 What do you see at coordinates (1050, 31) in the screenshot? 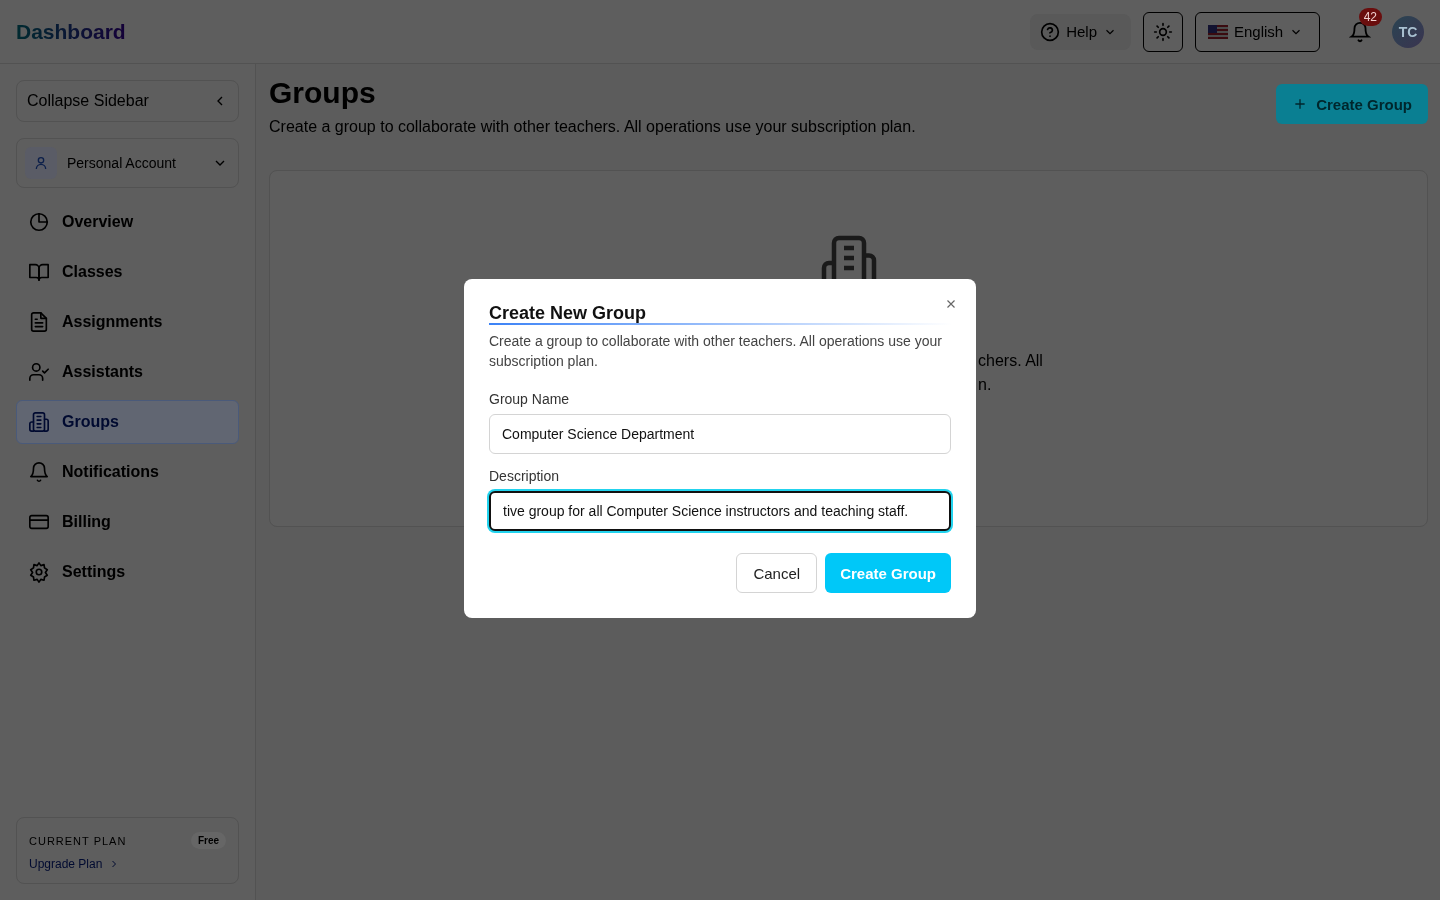
I see `help-icon` at bounding box center [1050, 31].